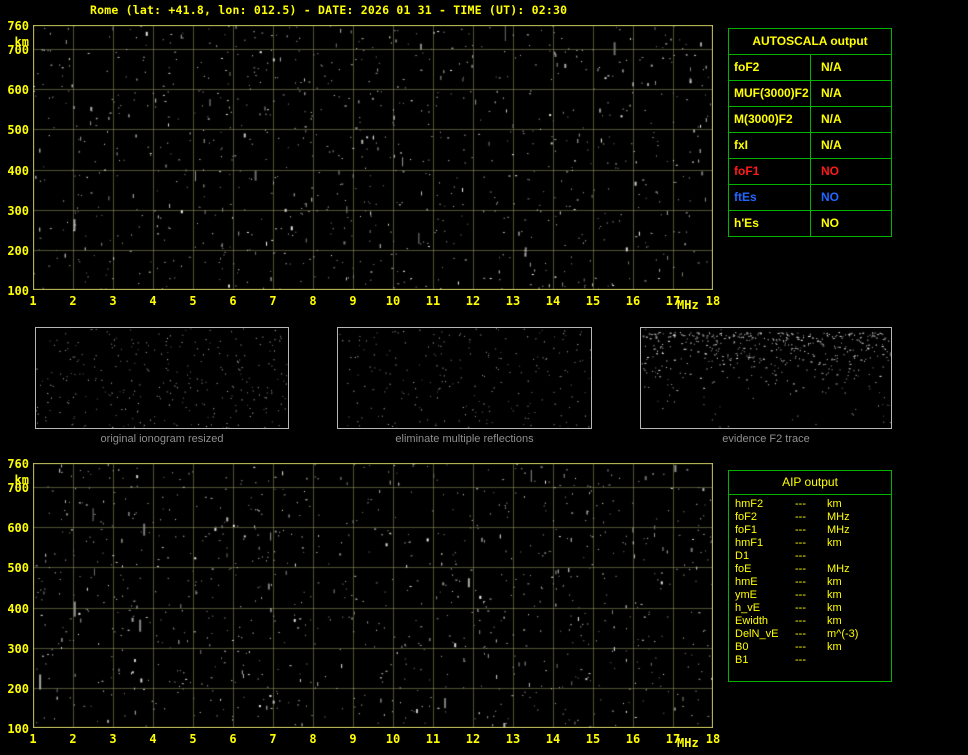 The width and height of the screenshot is (968, 755). I want to click on panel-evidence-f2-trace, so click(766, 378).